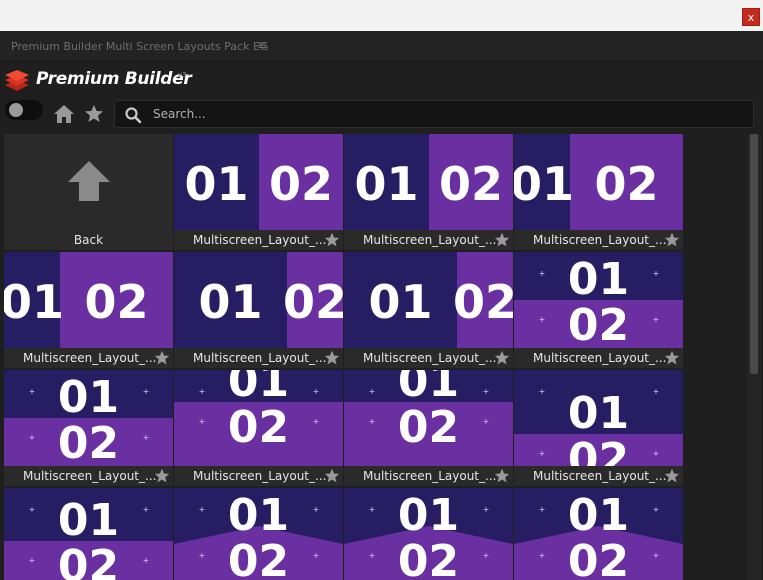  What do you see at coordinates (443, 114) in the screenshot?
I see `search-input` at bounding box center [443, 114].